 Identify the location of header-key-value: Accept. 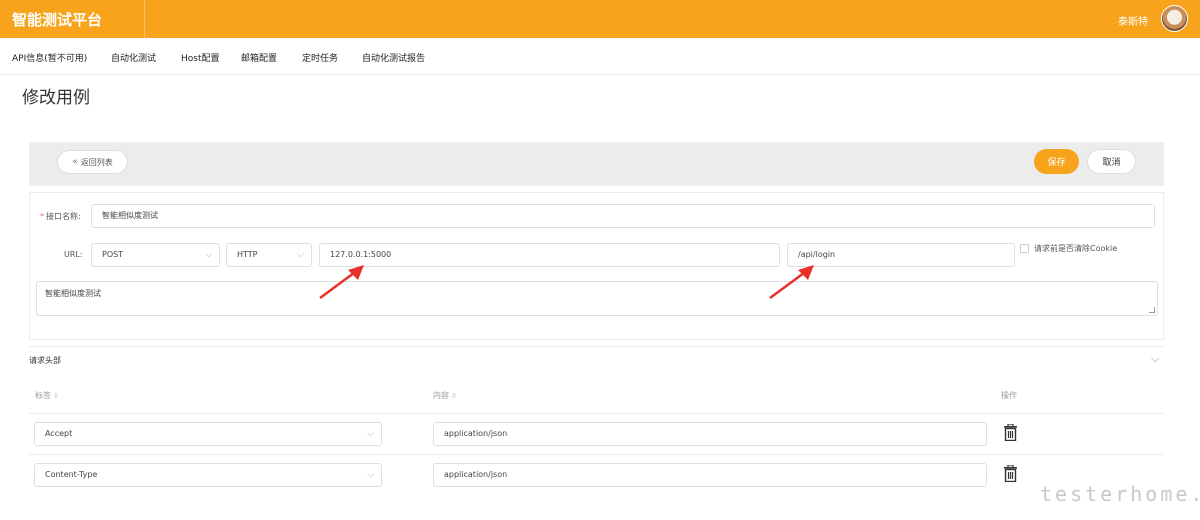
(59, 433).